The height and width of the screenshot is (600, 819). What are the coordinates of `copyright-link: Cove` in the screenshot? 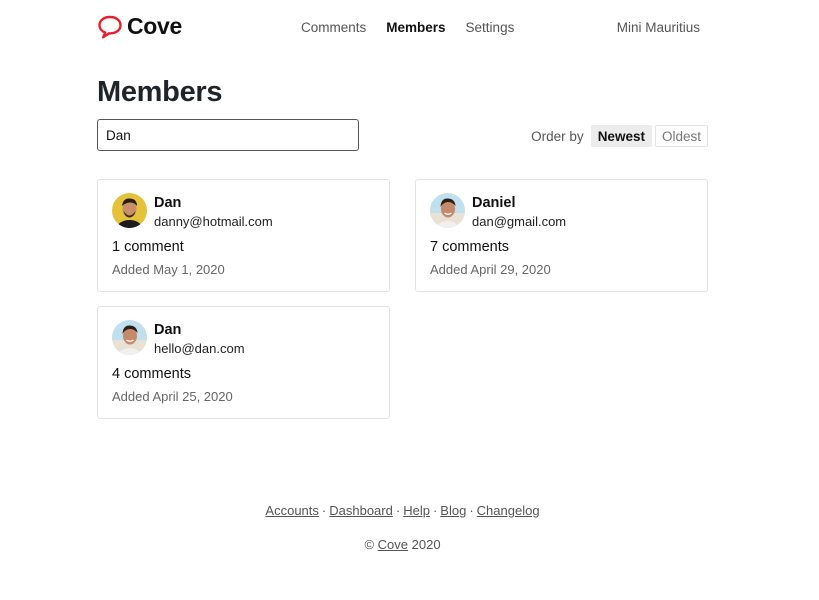 It's located at (393, 544).